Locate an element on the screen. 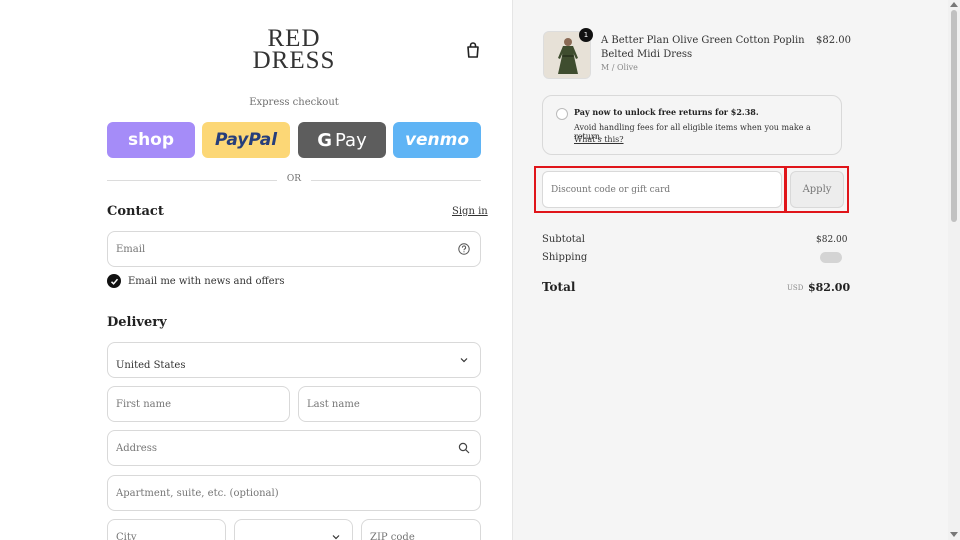  last-name-field is located at coordinates (389, 404).